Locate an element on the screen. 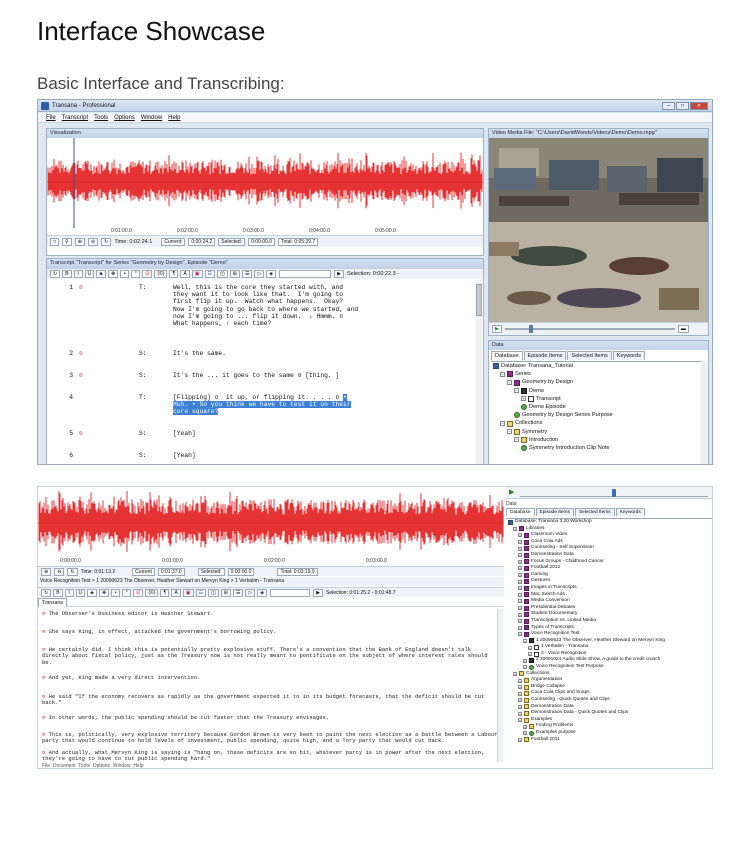 Image resolution: width=729 pixels, height=849 pixels. tree-node: − Demo is located at coordinates (596, 391).